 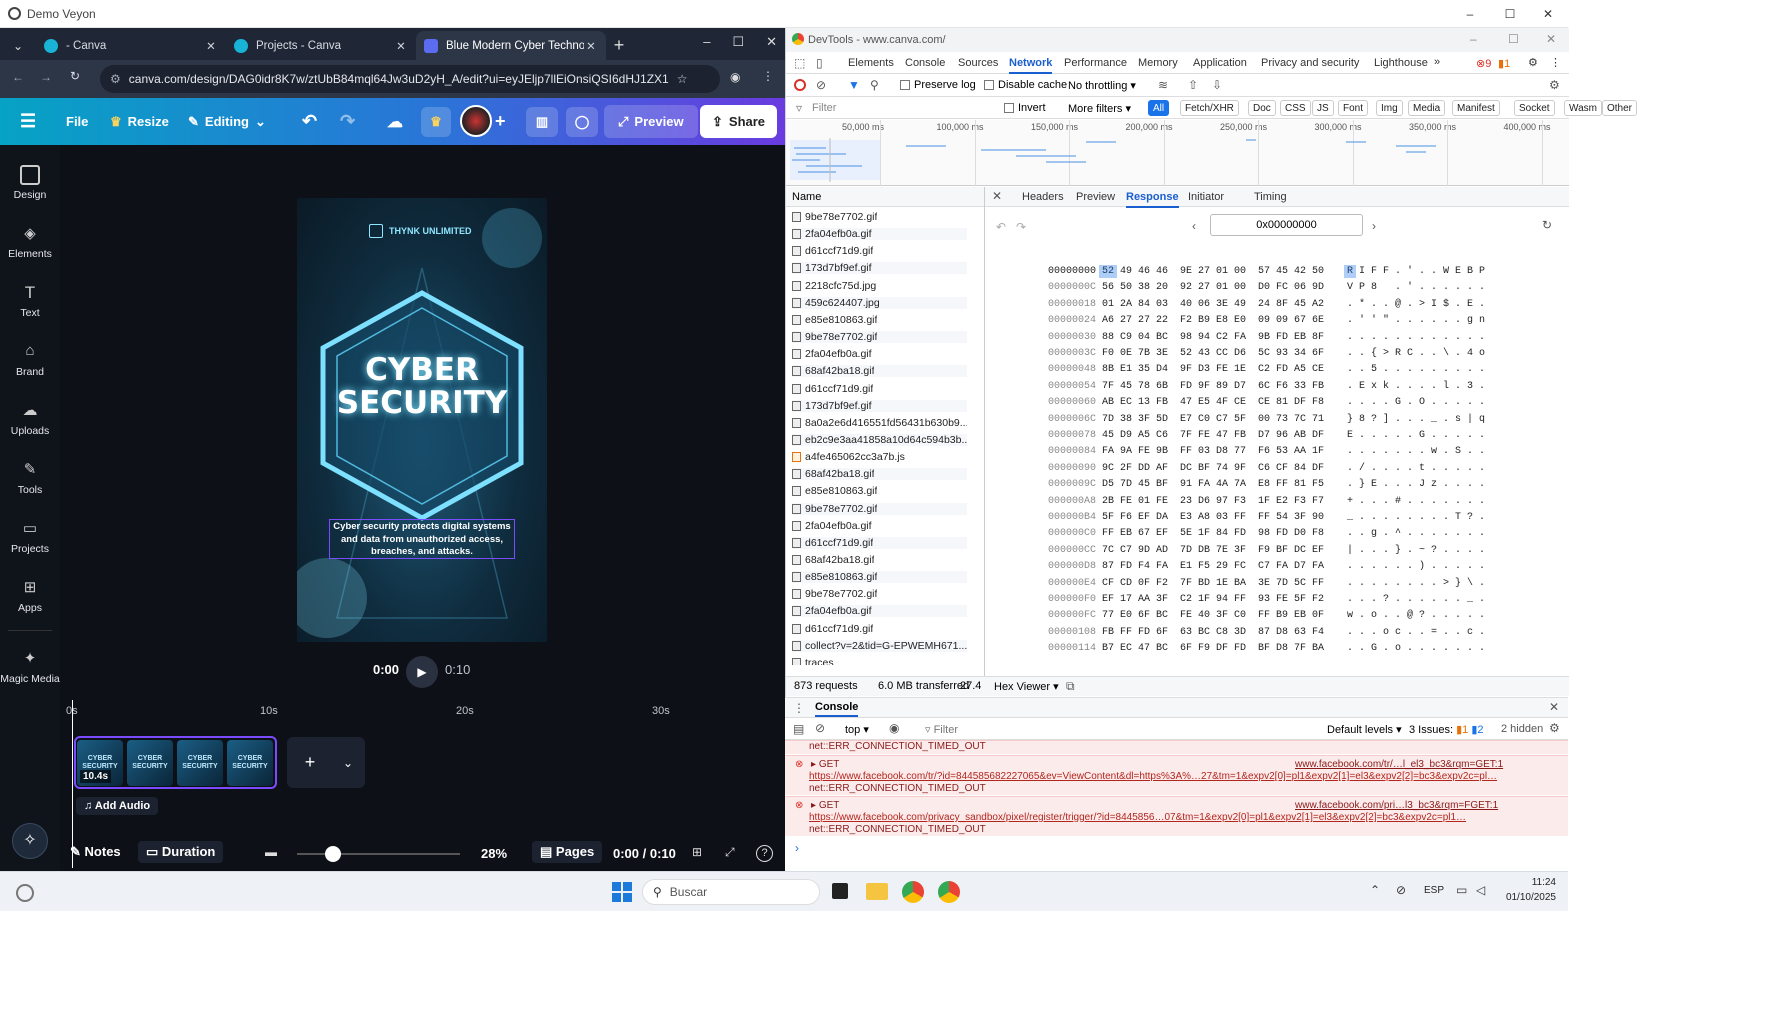 I want to click on type-filter-img: Img, so click(x=1389, y=108).